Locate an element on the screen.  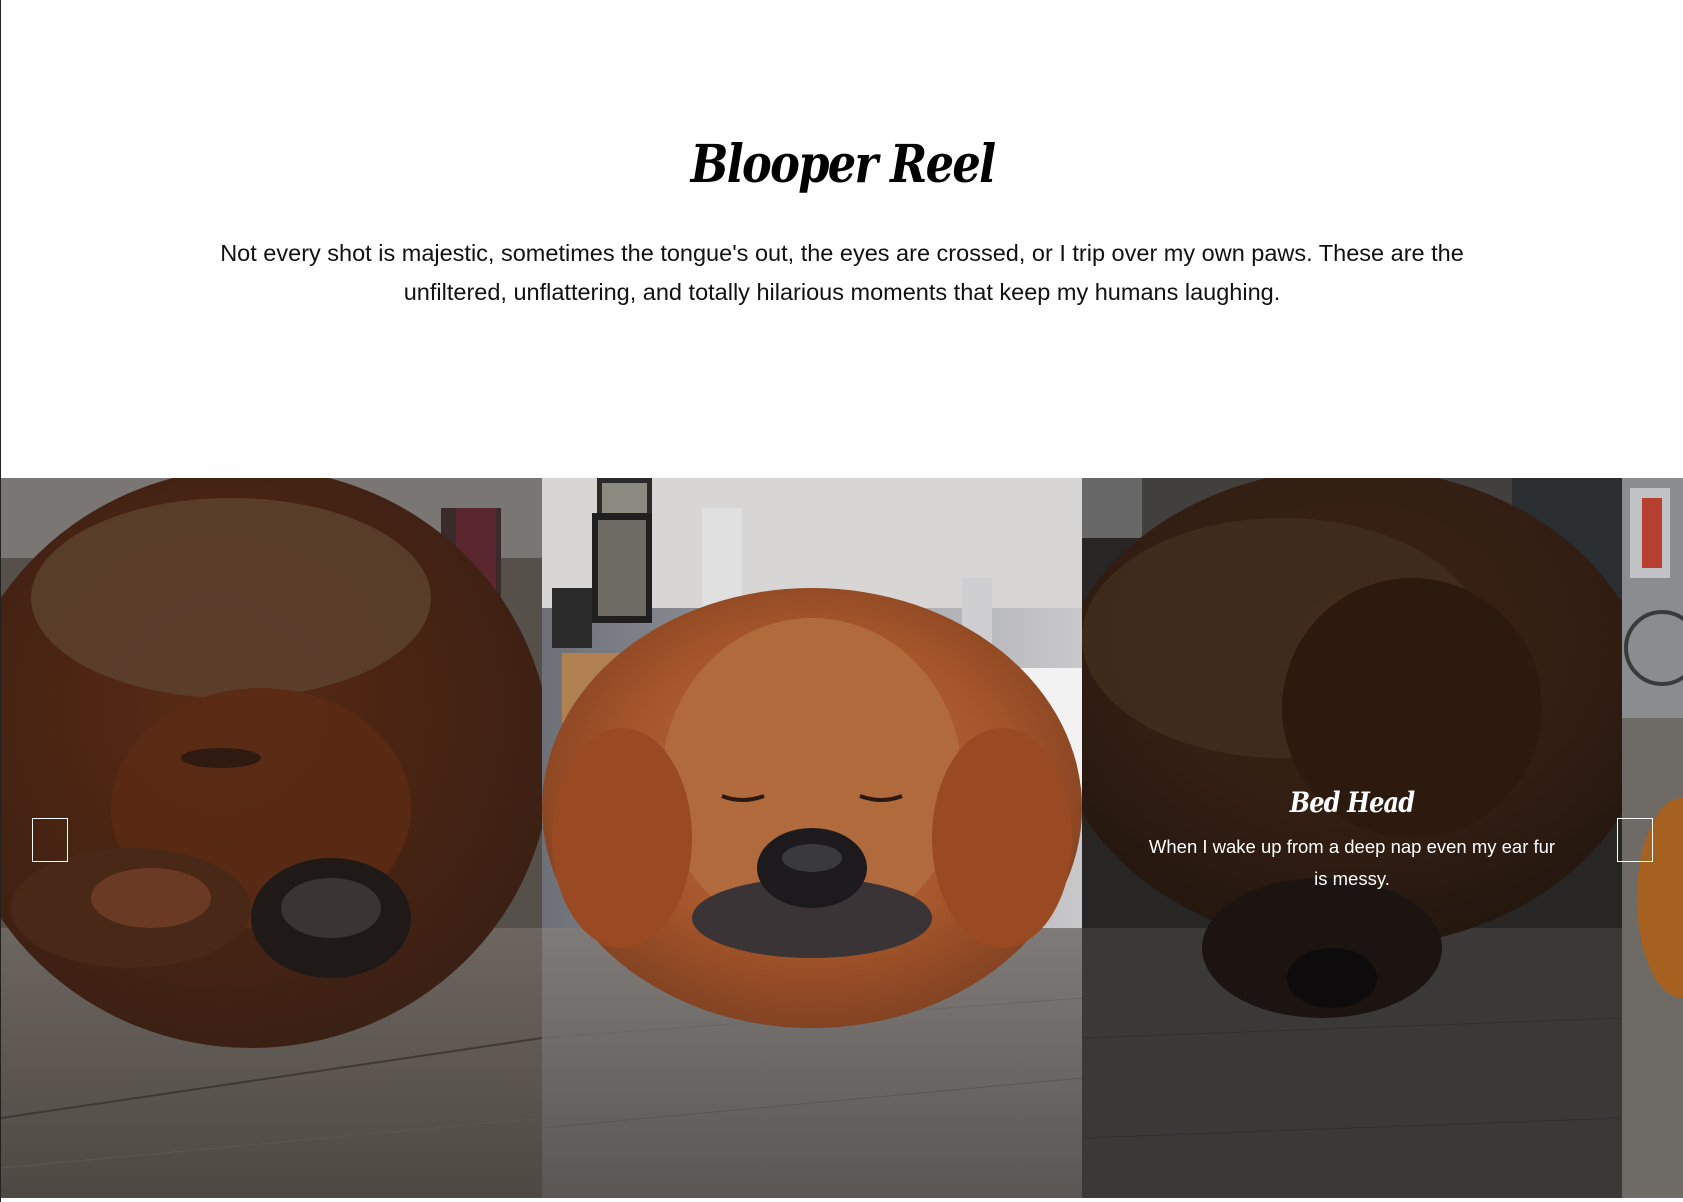
carousel-prev-button is located at coordinates (50, 840).